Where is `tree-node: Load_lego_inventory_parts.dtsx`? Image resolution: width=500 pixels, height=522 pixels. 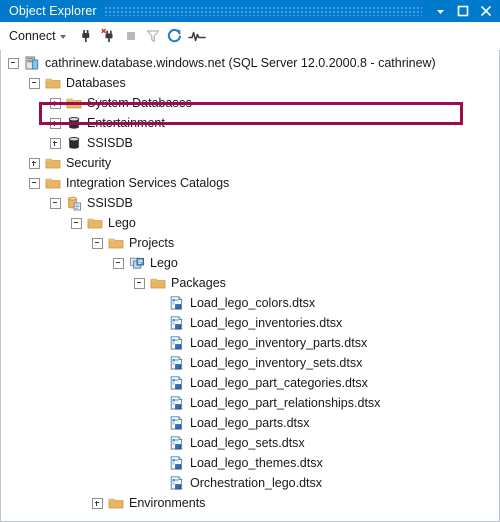 tree-node: Load_lego_inventory_parts.dtsx is located at coordinates (250, 343).